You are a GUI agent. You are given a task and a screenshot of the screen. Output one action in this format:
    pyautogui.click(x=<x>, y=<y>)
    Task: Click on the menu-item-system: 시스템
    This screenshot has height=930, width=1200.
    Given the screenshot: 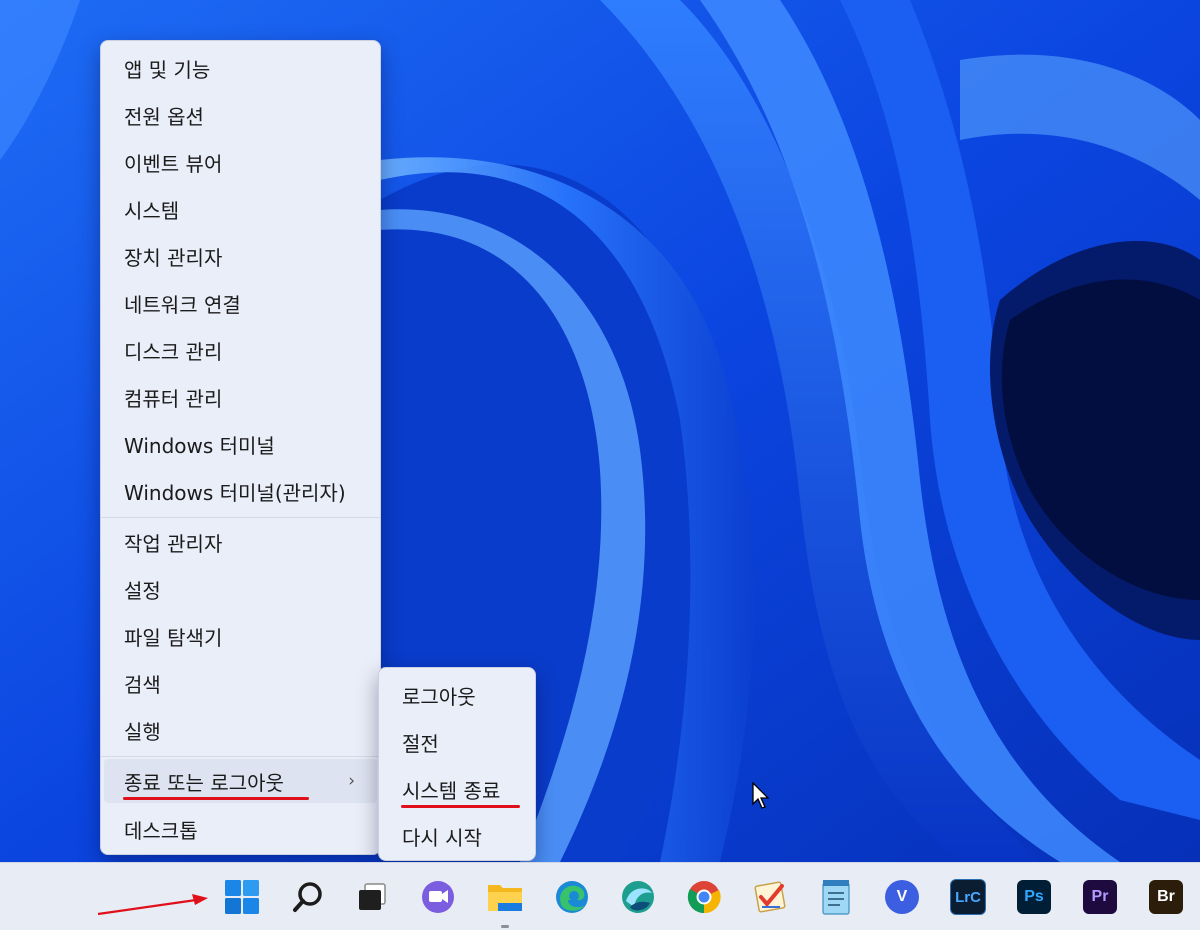 What is the action you would take?
    pyautogui.click(x=240, y=209)
    